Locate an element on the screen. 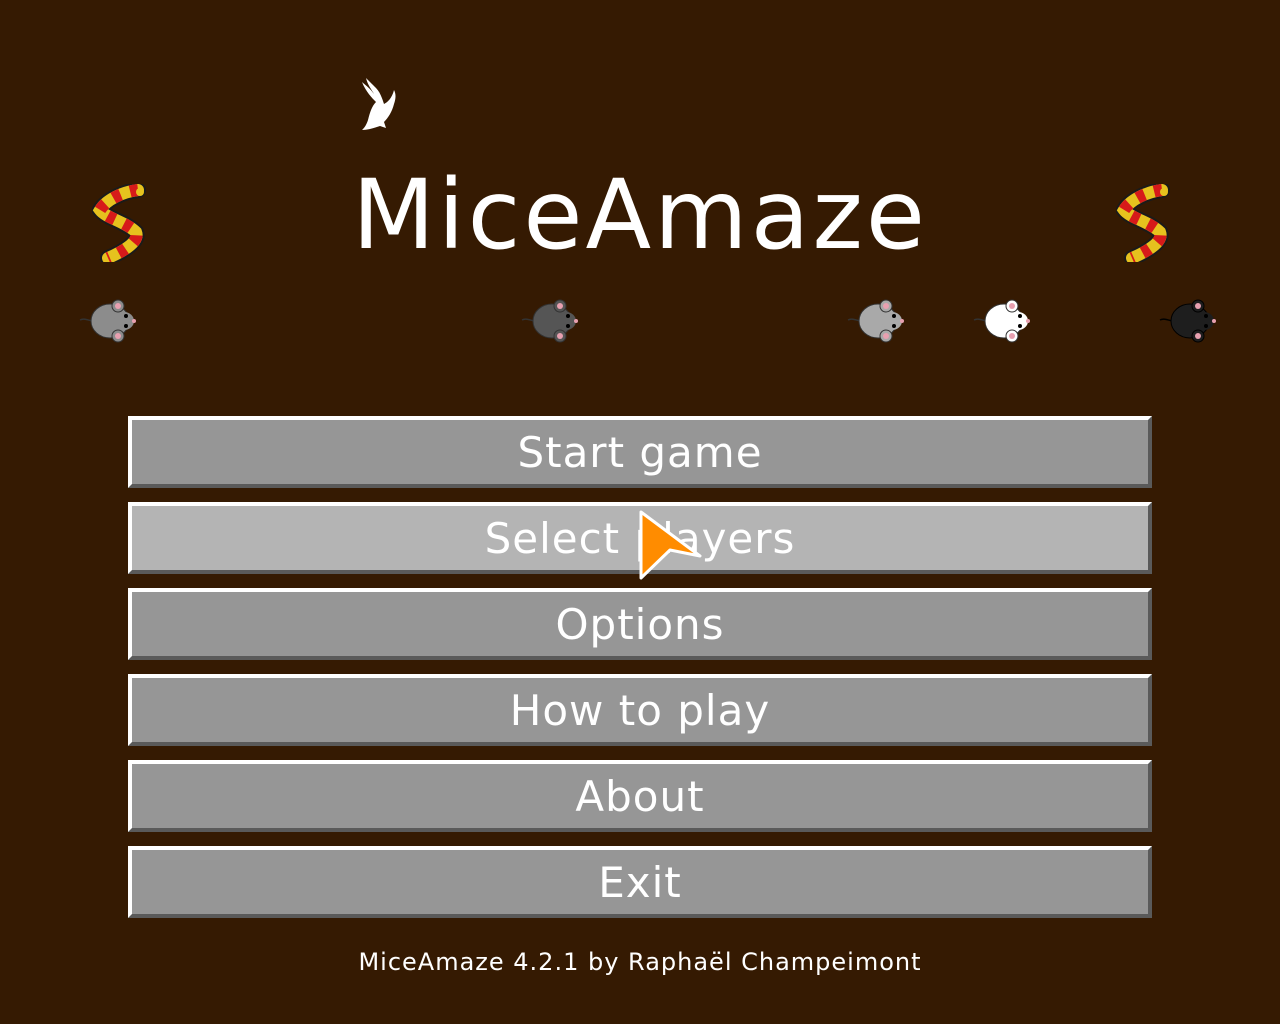 The width and height of the screenshot is (1280, 1024). about-button: About is located at coordinates (640, 796).